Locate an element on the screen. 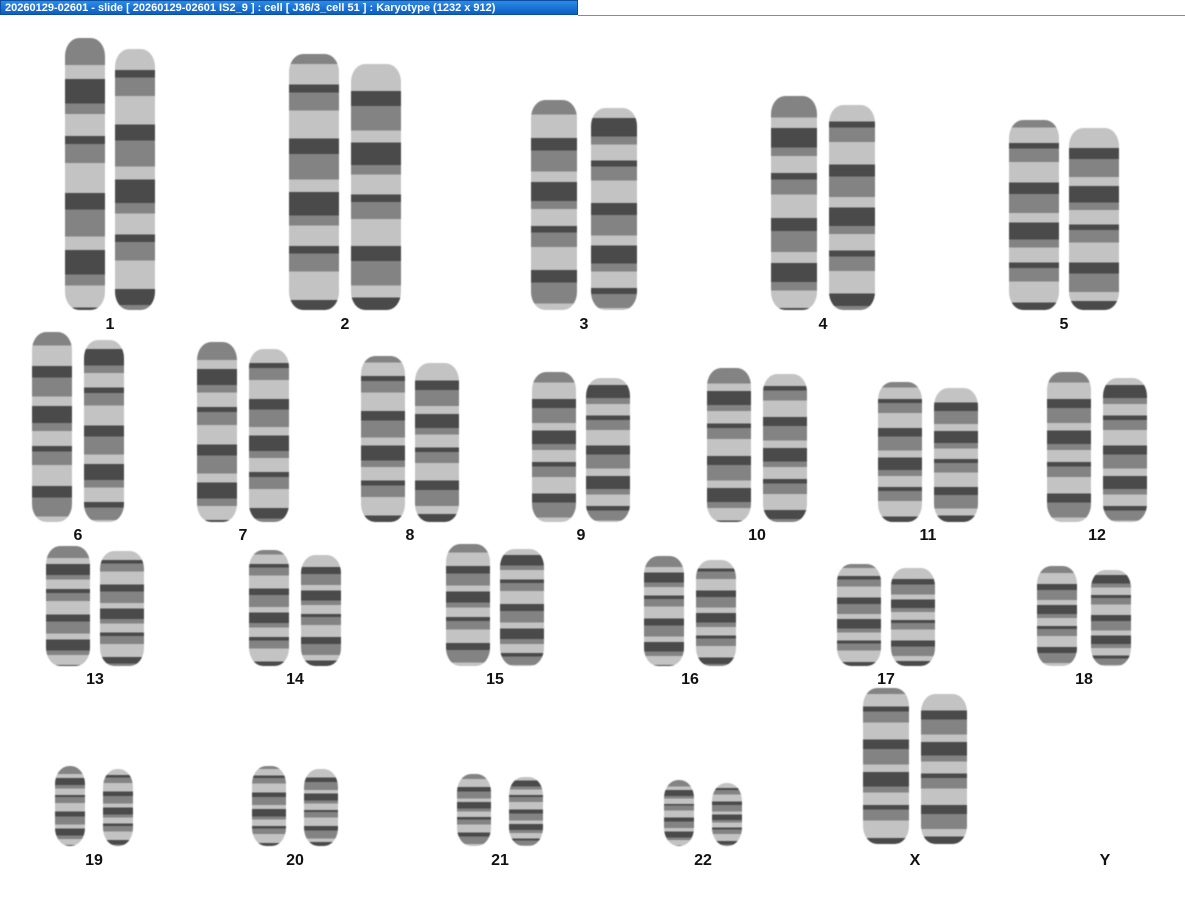  chromosome-label-12: 12 is located at coordinates (1097, 535).